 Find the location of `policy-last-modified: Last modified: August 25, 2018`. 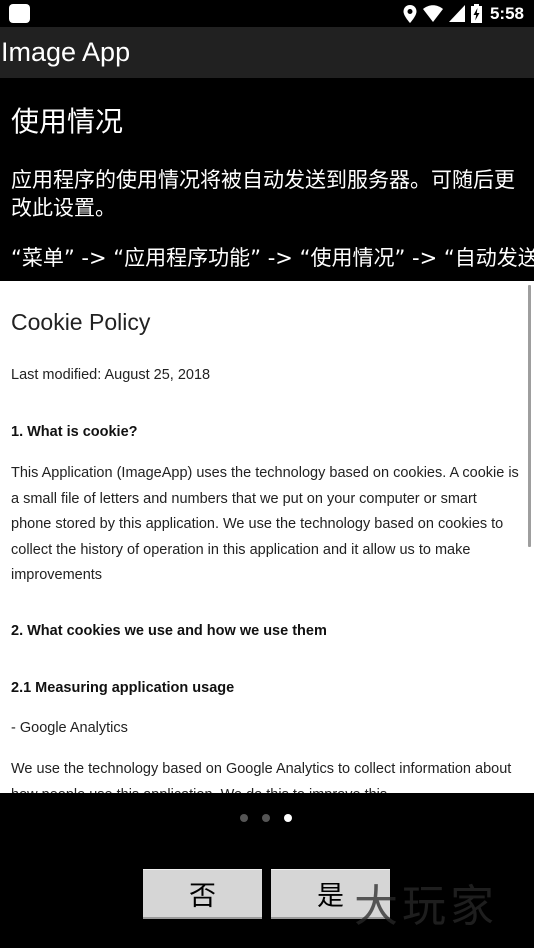

policy-last-modified: Last modified: August 25, 2018 is located at coordinates (111, 375).